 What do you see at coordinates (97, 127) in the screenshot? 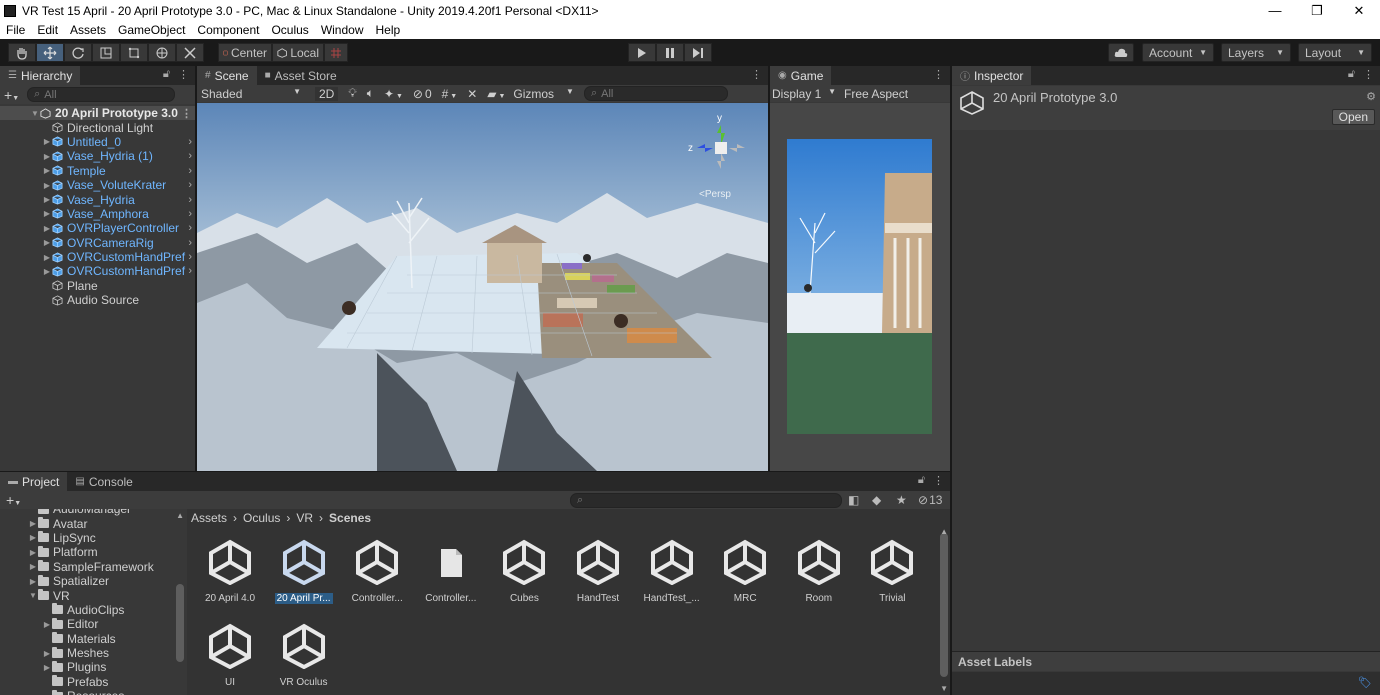
I see `hierarchy-item: Directional Light` at bounding box center [97, 127].